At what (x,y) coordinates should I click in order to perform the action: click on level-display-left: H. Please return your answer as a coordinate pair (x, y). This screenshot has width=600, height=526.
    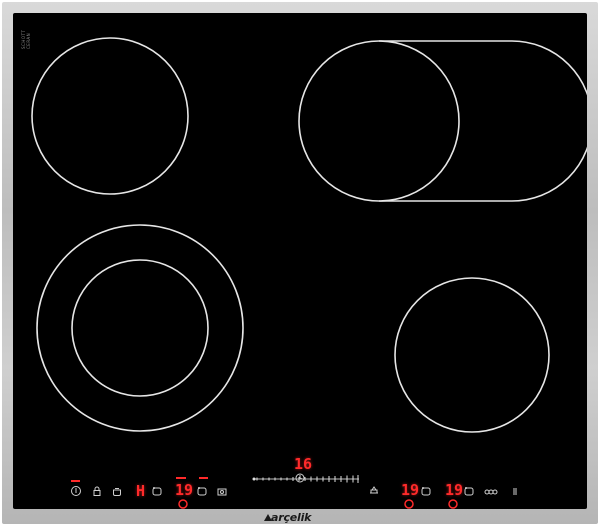
    Looking at the image, I should click on (141, 491).